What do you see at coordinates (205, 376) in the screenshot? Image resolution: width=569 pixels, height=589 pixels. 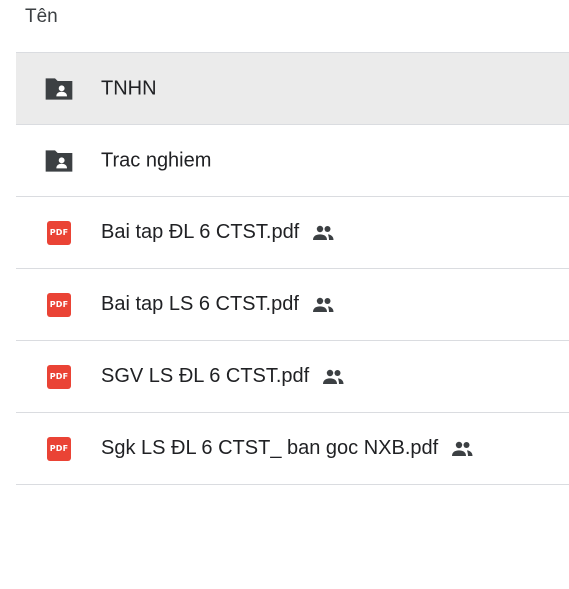 I see `file-name: SGV LS ĐL 6 CTST.pdf` at bounding box center [205, 376].